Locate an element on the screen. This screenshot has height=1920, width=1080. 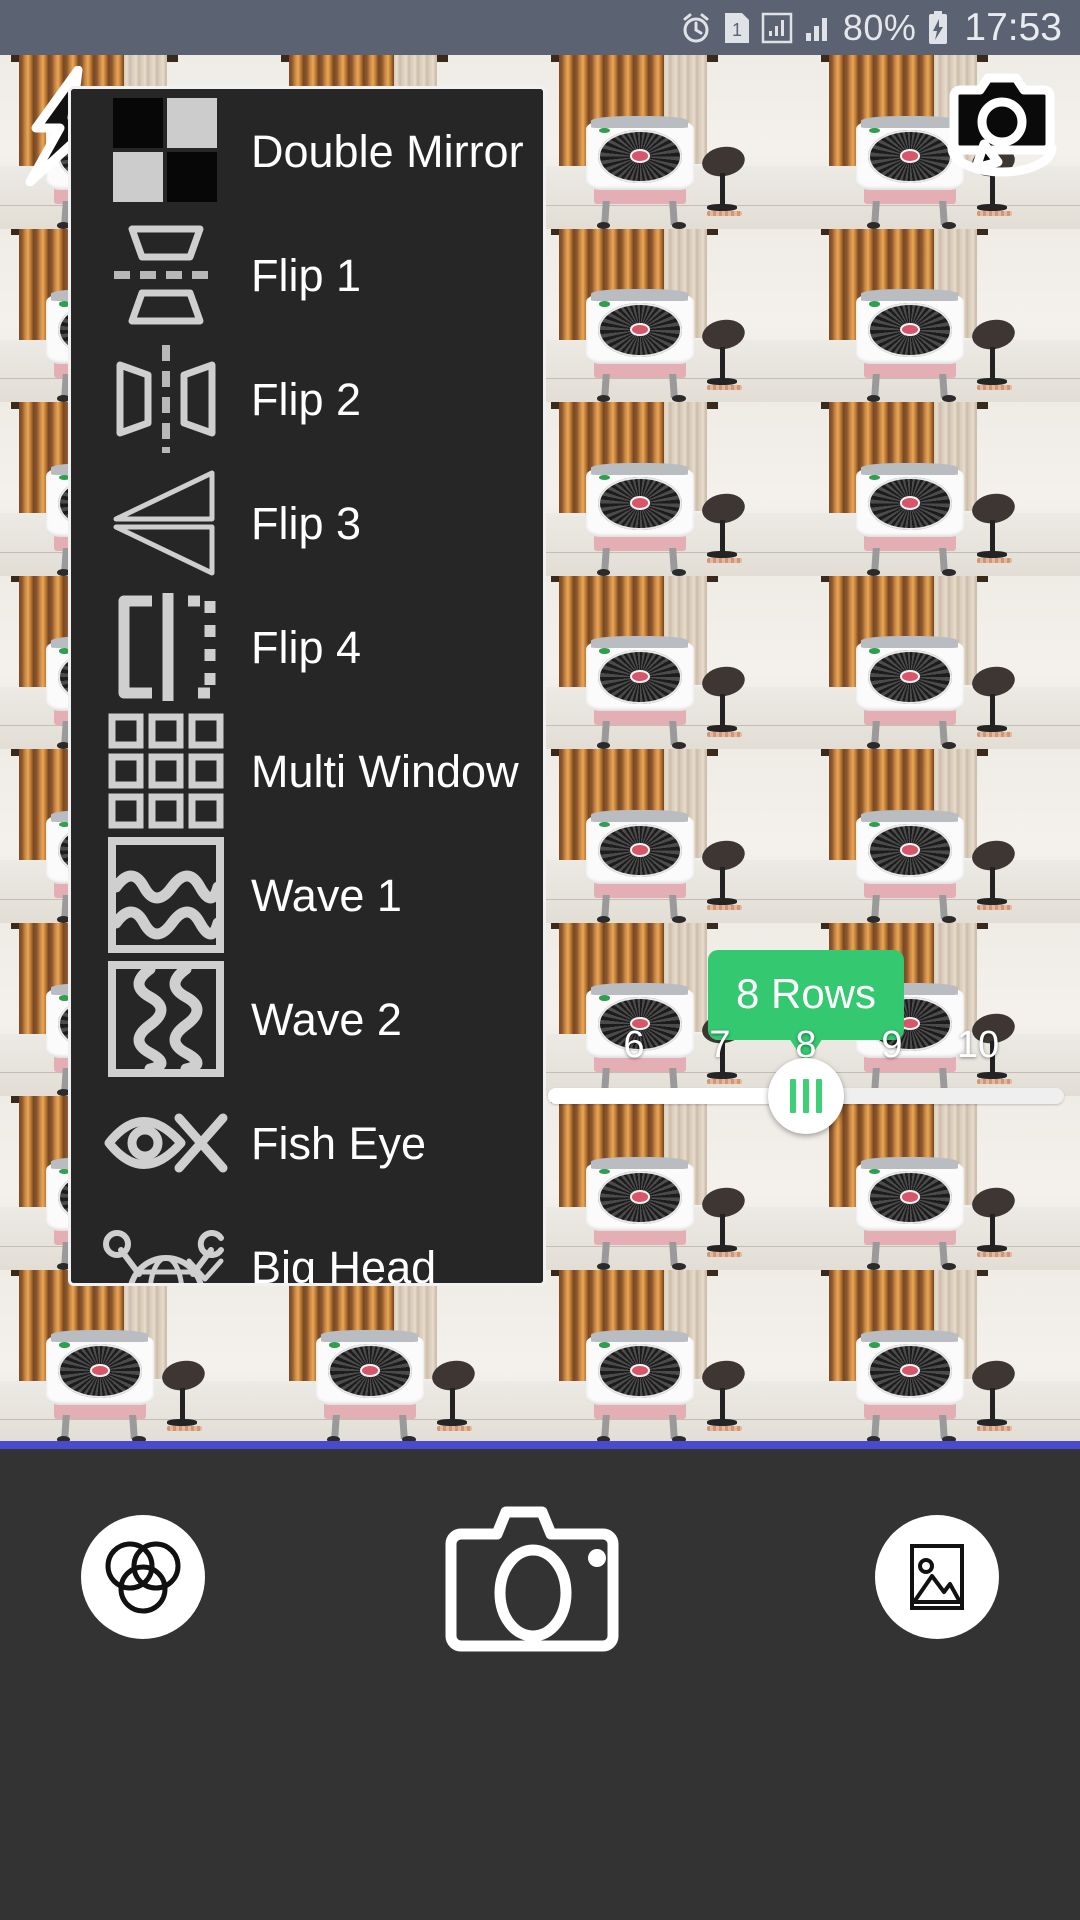
gallery-image-icon is located at coordinates (937, 1577).